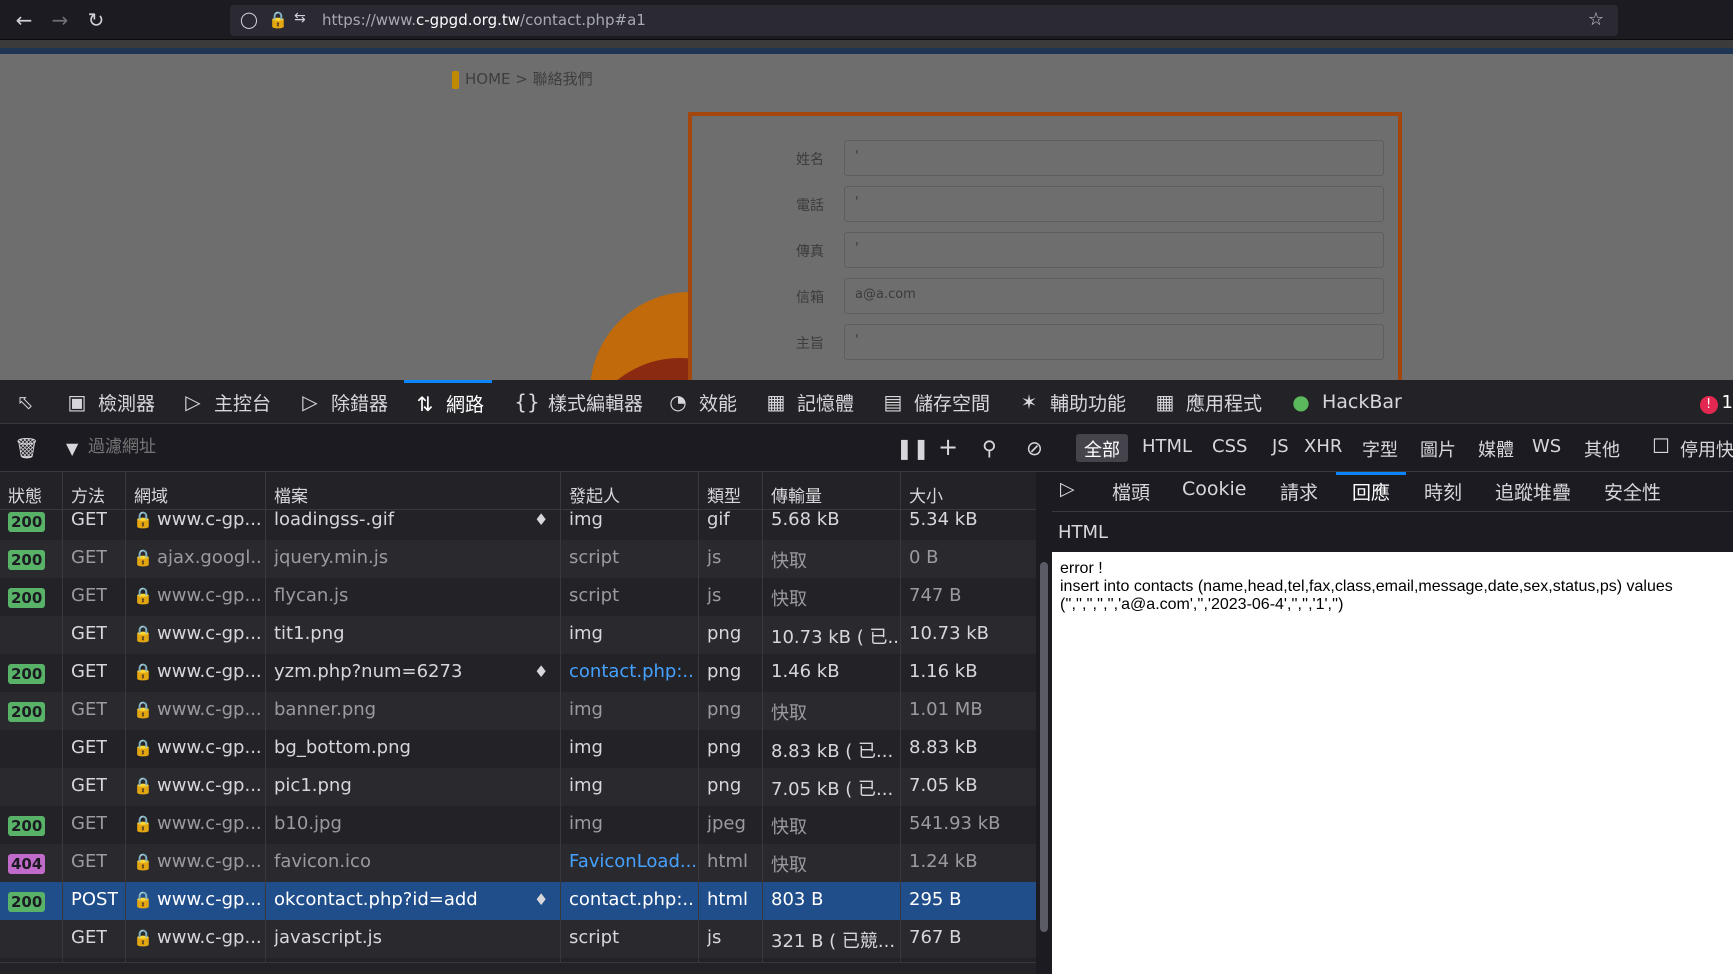 Image resolution: width=1733 pixels, height=974 pixels. Describe the element at coordinates (1632, 491) in the screenshot. I see `tab-security: 安全性` at that location.